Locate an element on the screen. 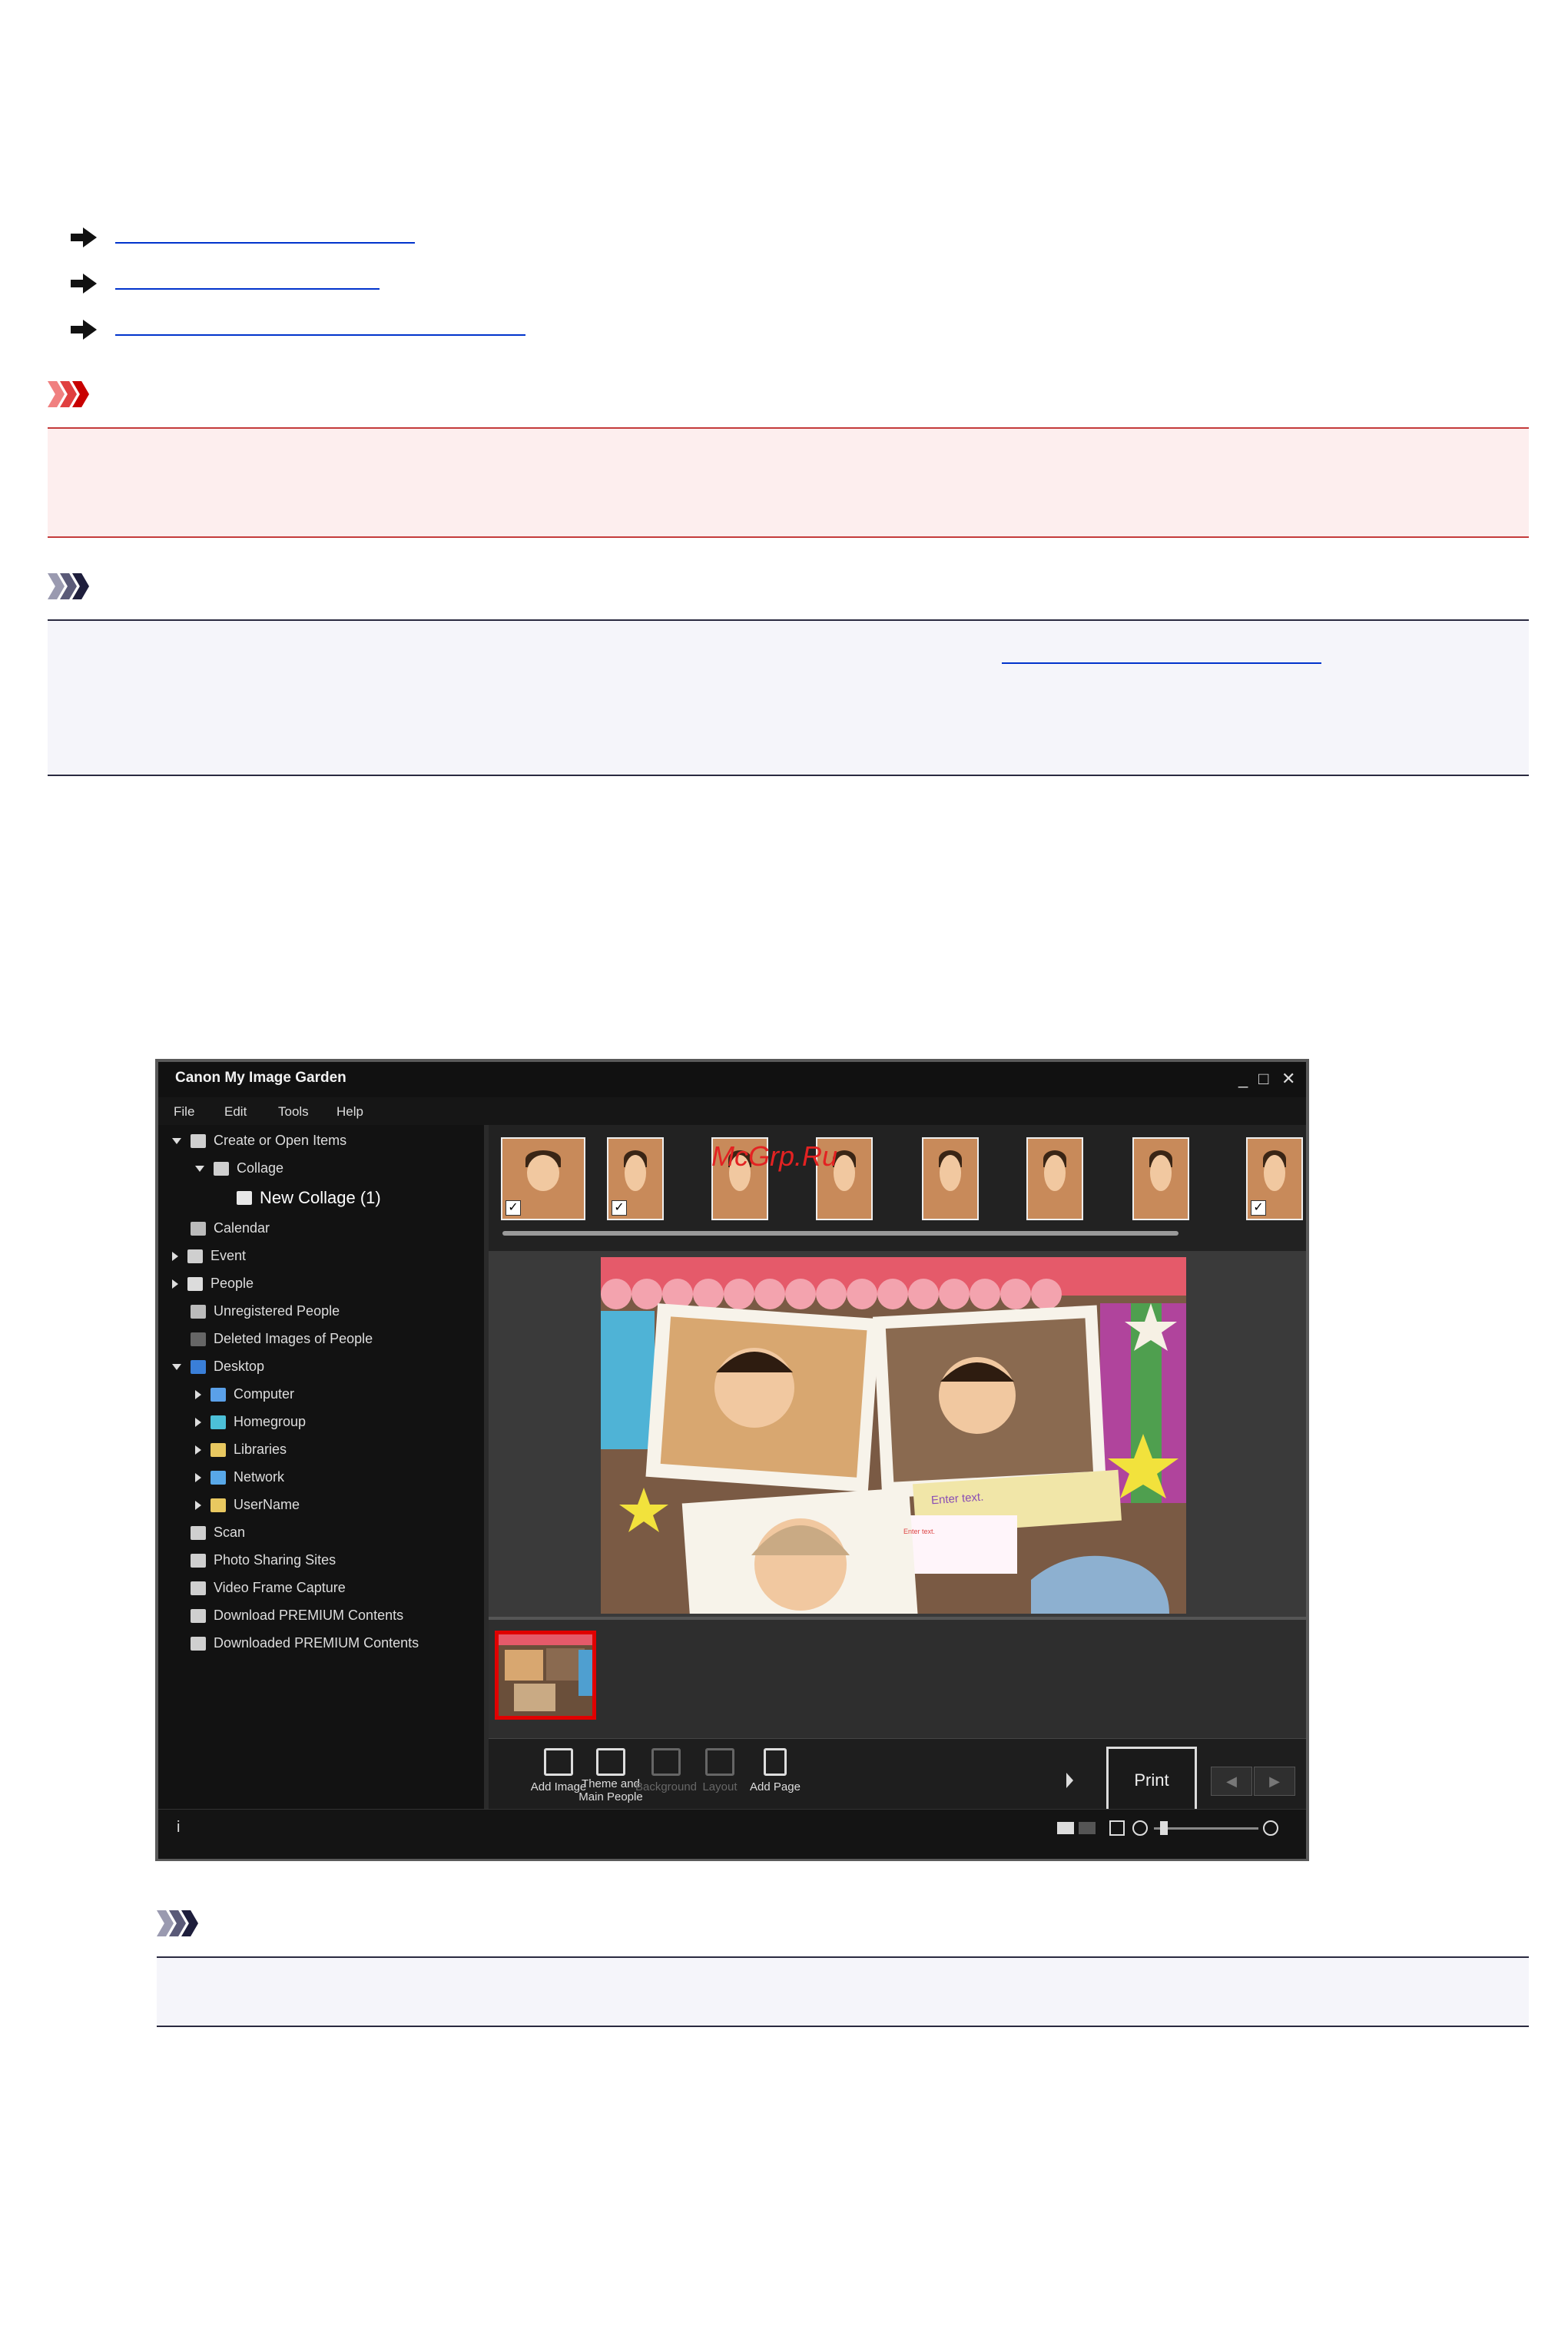 This screenshot has height=2326, width=1568. menu-edit: Edit is located at coordinates (235, 1112).